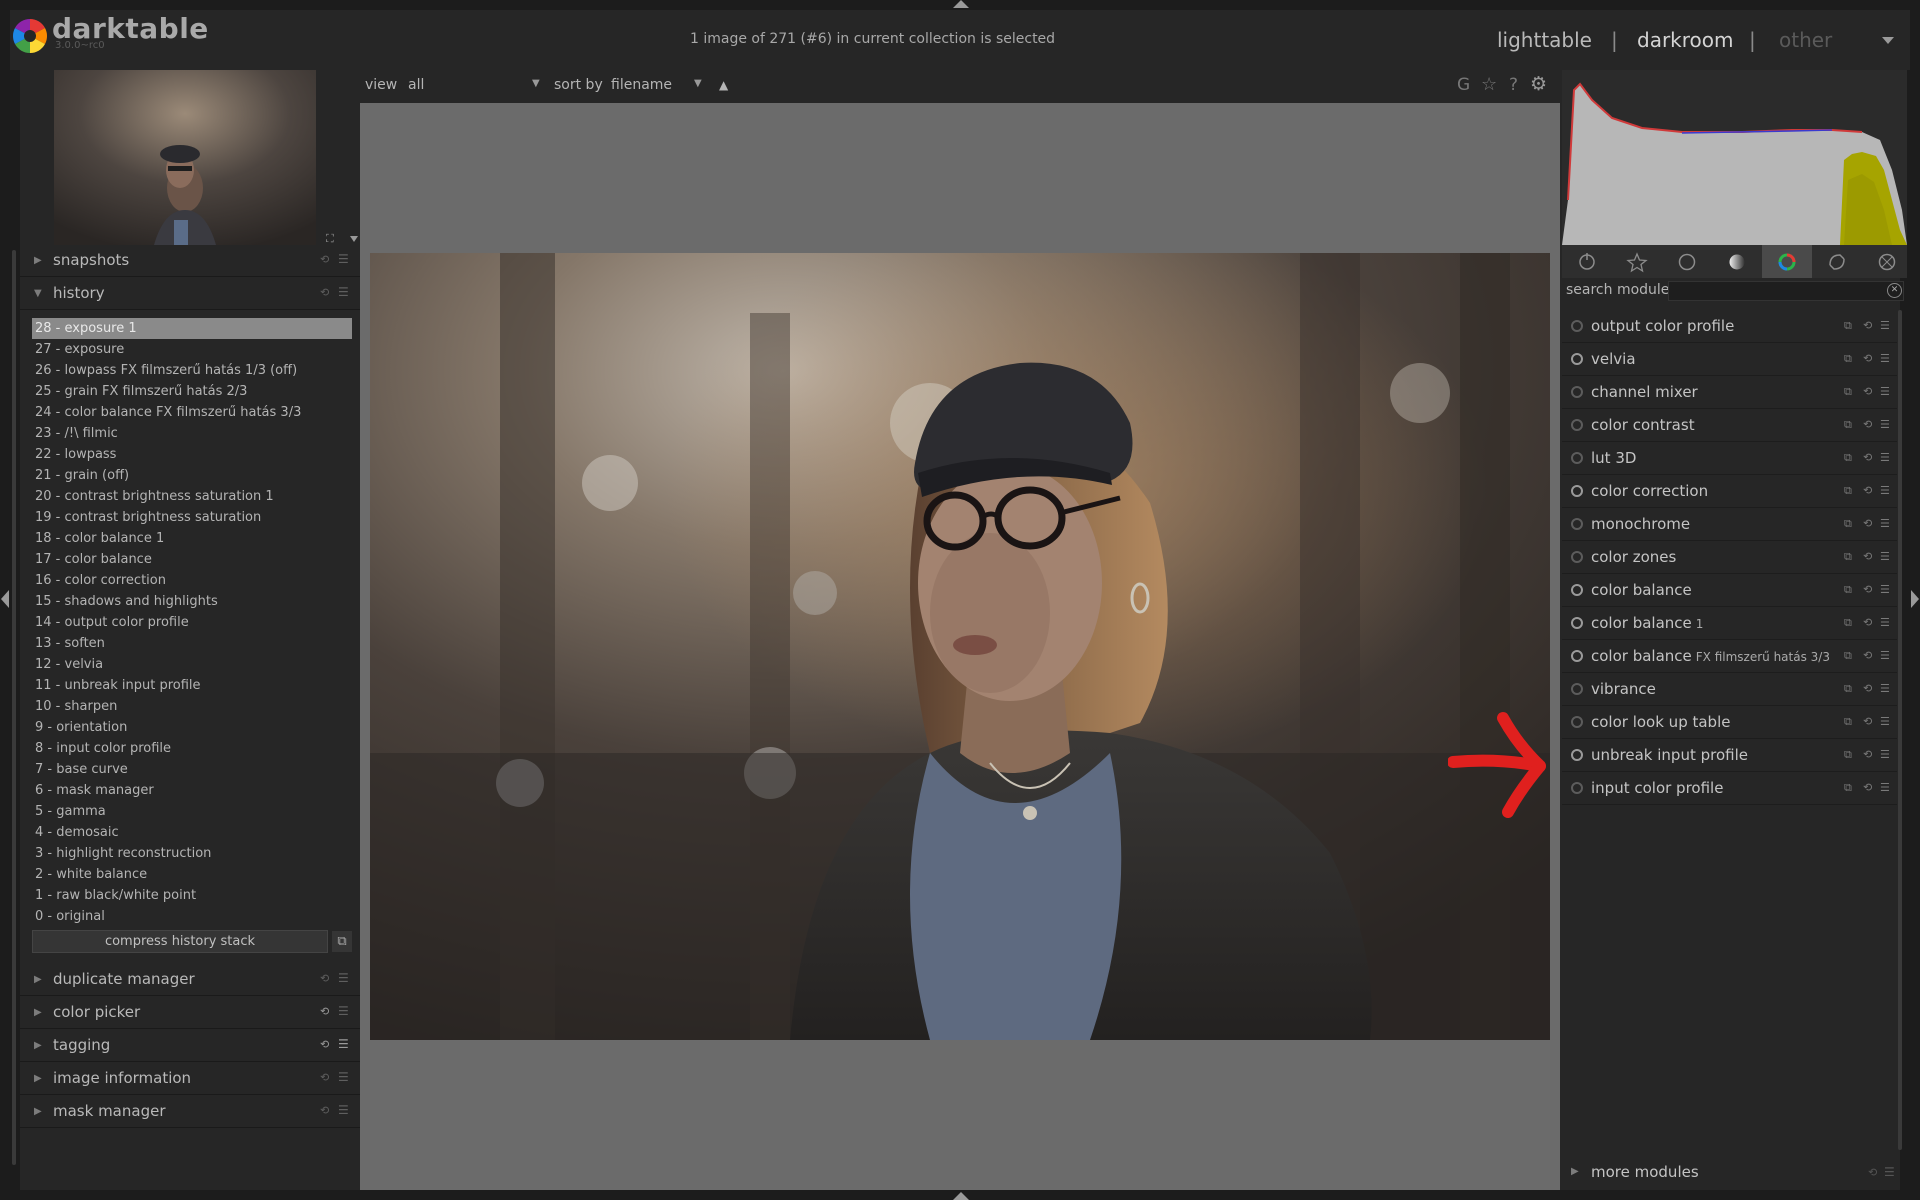 Image resolution: width=1920 pixels, height=1200 pixels. I want to click on group-tab-favorites, so click(1637, 261).